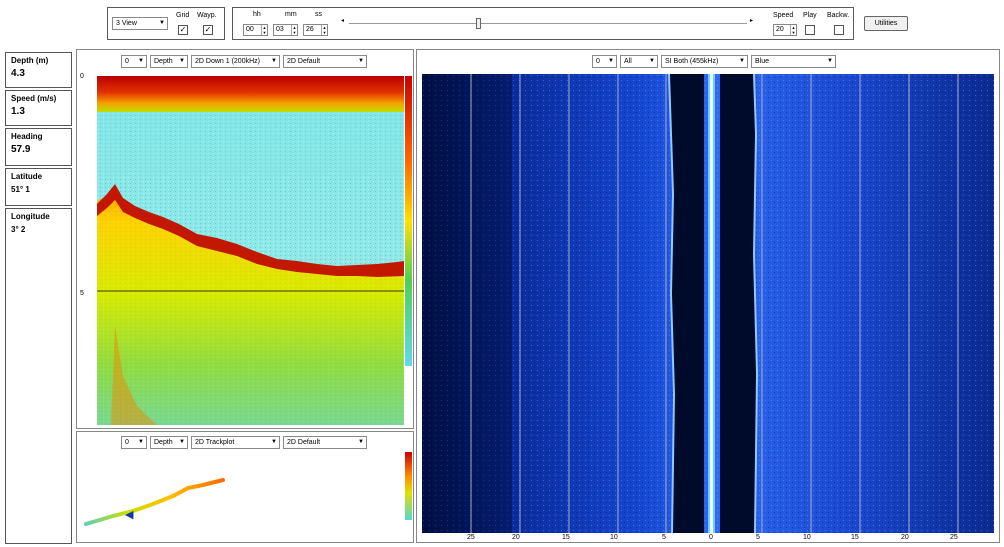 This screenshot has height=547, width=1004. I want to click on trackplot-line, so click(154, 502).